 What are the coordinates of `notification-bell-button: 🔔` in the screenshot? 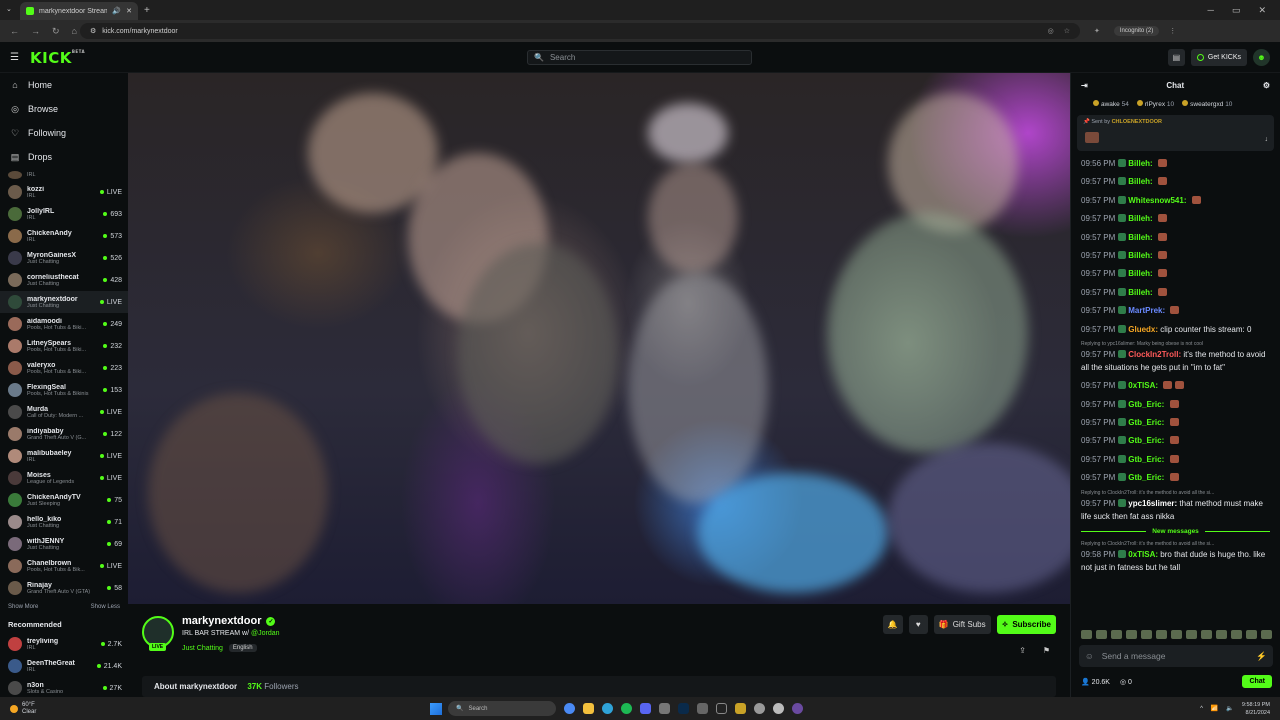 It's located at (892, 624).